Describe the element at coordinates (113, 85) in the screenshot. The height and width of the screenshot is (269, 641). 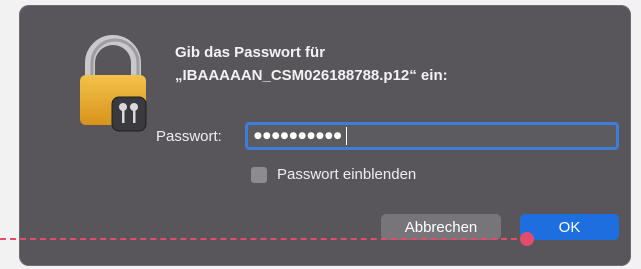
I see `keychain-lock-icon` at that location.